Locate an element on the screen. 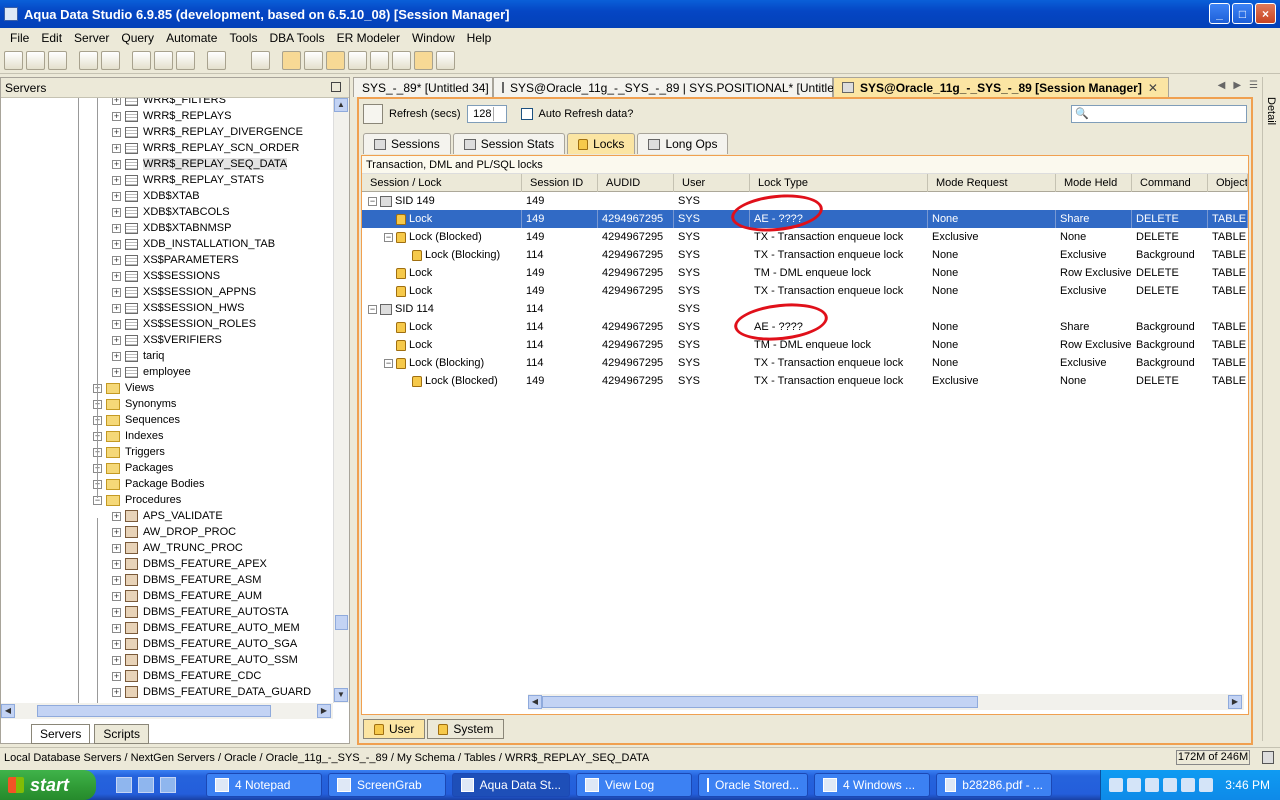 Image resolution: width=1280 pixels, height=800 pixels. menu-file: File is located at coordinates (19, 38).